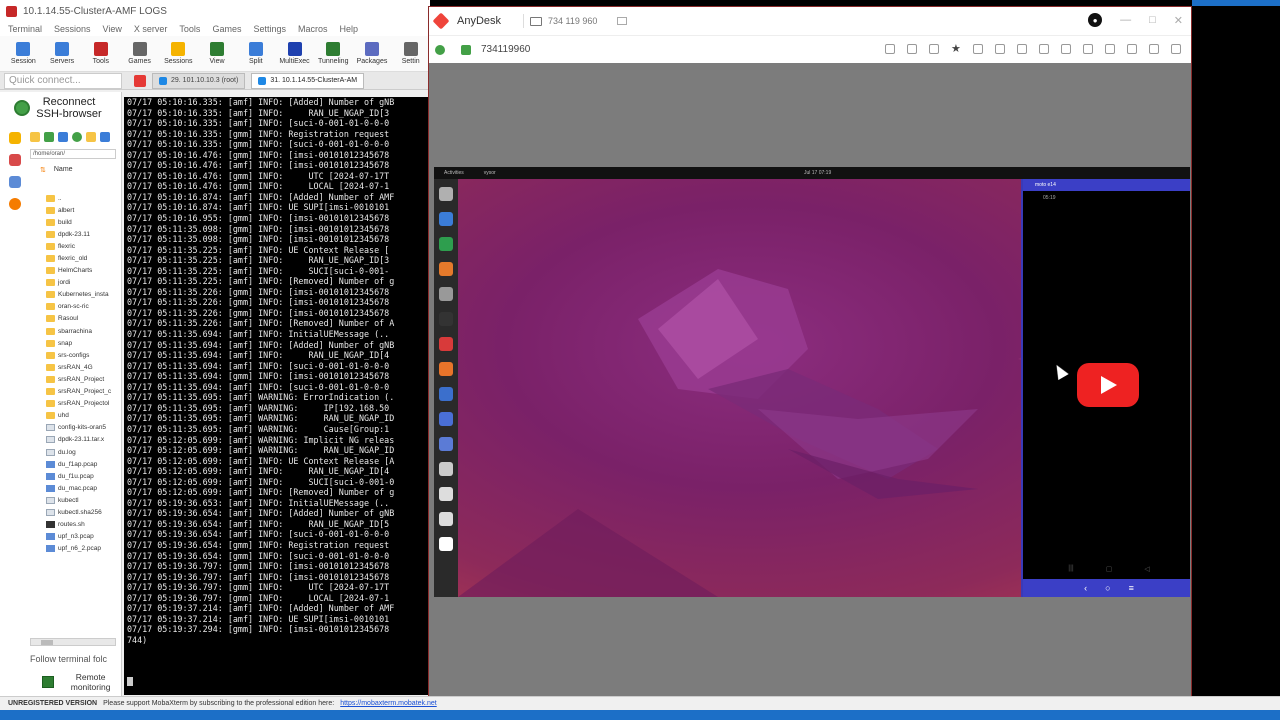  Describe the element at coordinates (47, 642) in the screenshot. I see `scroll-thumb` at that location.